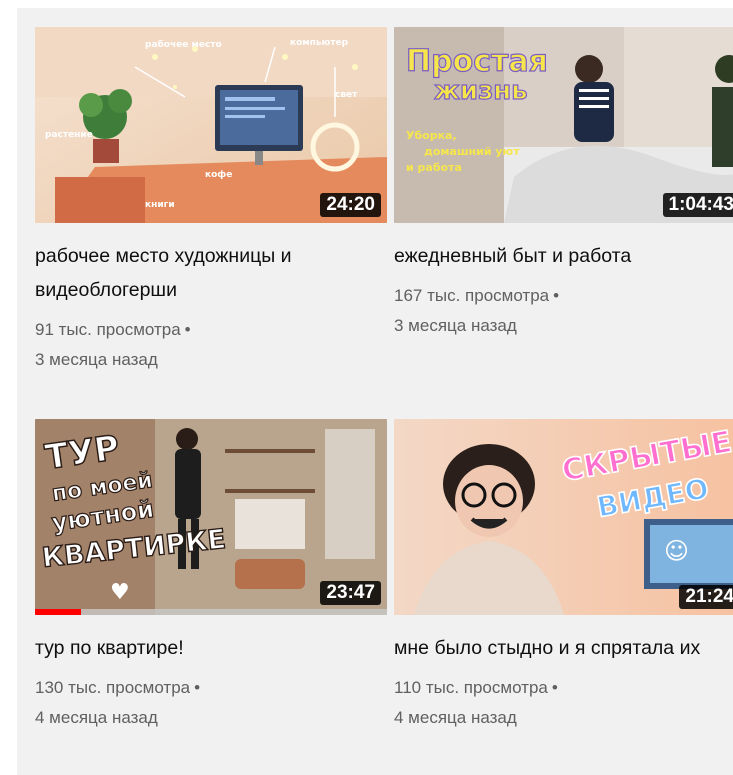 The height and width of the screenshot is (775, 733). Describe the element at coordinates (218, 175) in the screenshot. I see `thumb-note-4: кофе` at that location.